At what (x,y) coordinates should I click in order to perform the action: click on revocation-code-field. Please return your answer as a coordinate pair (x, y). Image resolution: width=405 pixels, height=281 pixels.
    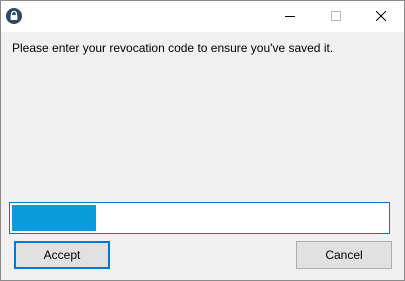
    Looking at the image, I should click on (199, 218).